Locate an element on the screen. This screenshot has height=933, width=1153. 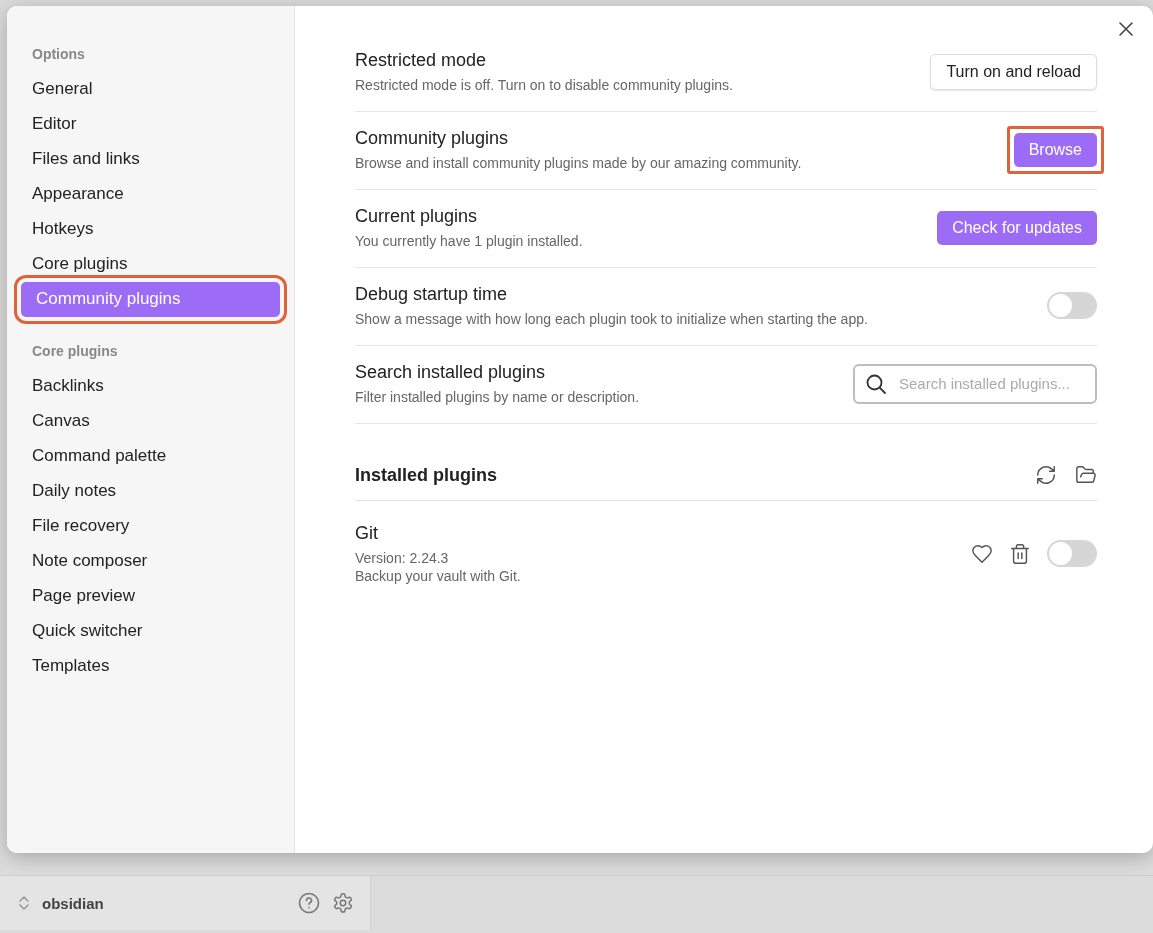
sidebar-item: Core plugins is located at coordinates (150, 264).